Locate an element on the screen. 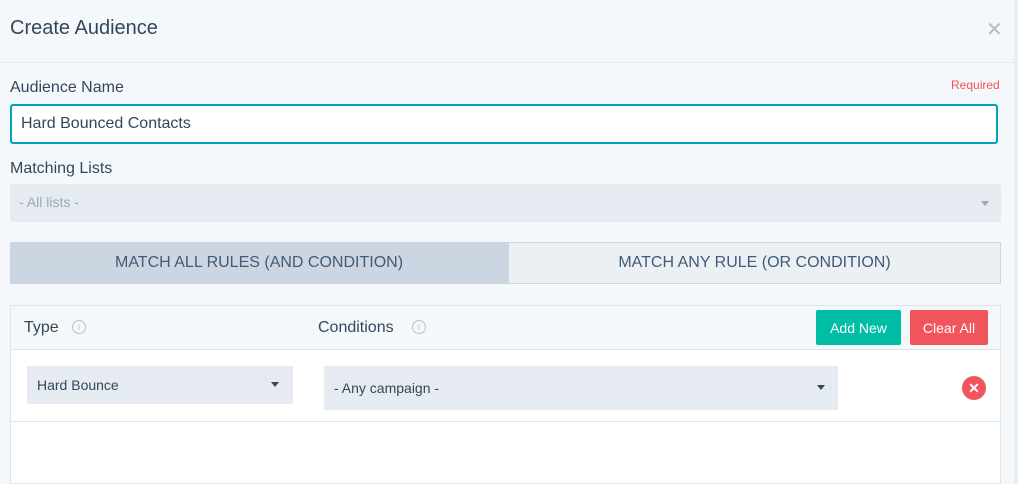 The height and width of the screenshot is (484, 1018). rule-condition-value: - Any campaign - is located at coordinates (387, 388).